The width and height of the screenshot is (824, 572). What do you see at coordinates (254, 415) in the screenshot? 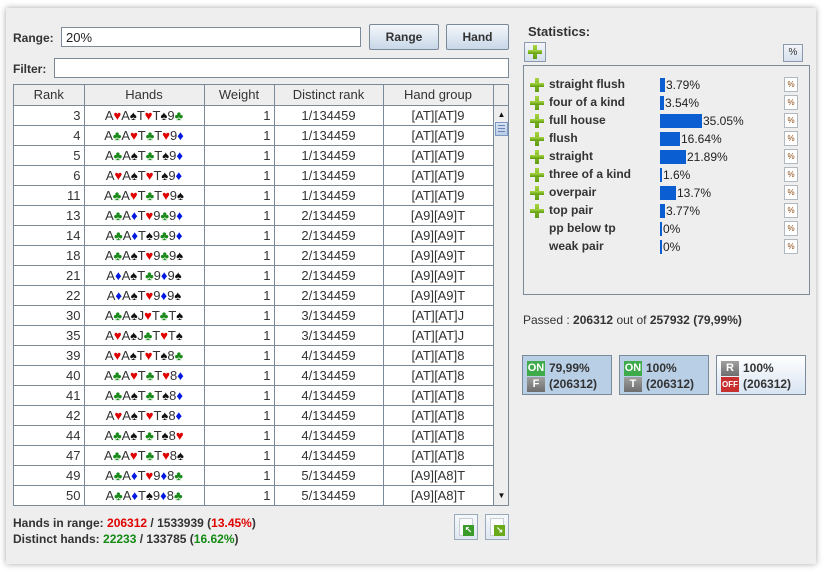
I see `table-row: 42 A♥A♠T♥T♠8♦ 1 4/134459 [AT][AT]8` at bounding box center [254, 415].